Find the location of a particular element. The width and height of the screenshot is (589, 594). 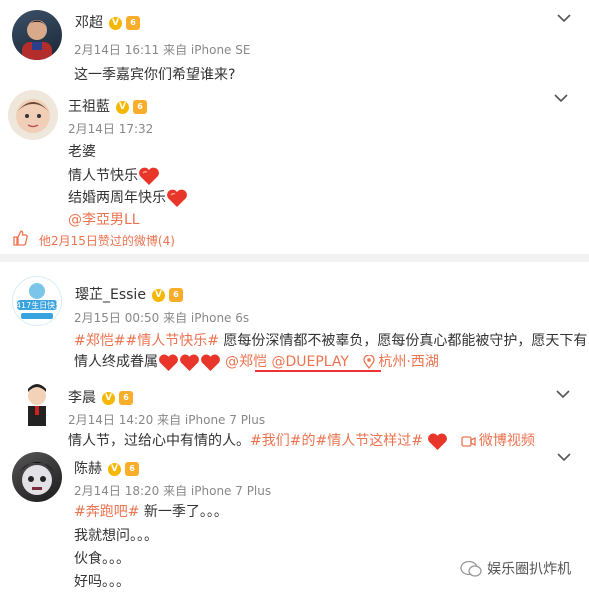

post-text-line: 伙食。。。 is located at coordinates (102, 559).